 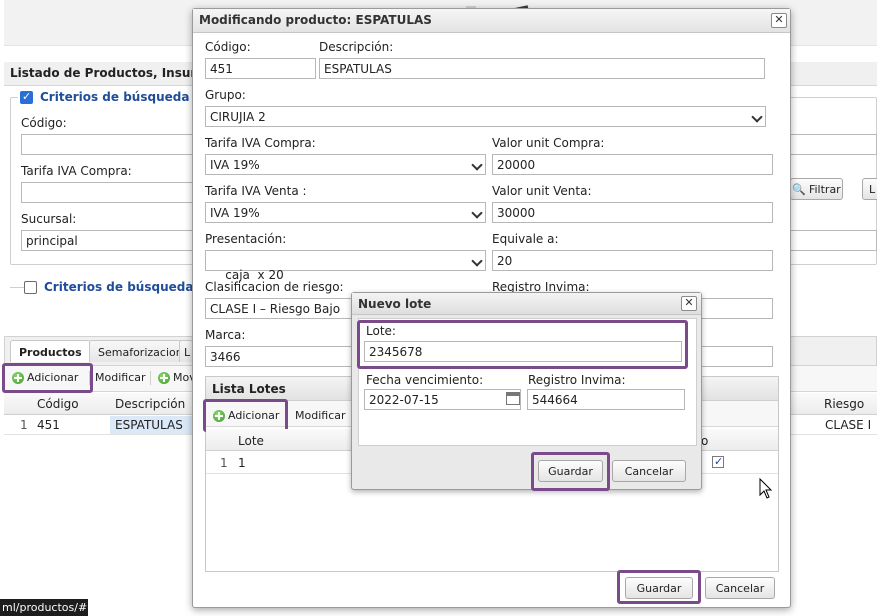 What do you see at coordinates (246, 239) in the screenshot?
I see `presentacion-label: Presentación:` at bounding box center [246, 239].